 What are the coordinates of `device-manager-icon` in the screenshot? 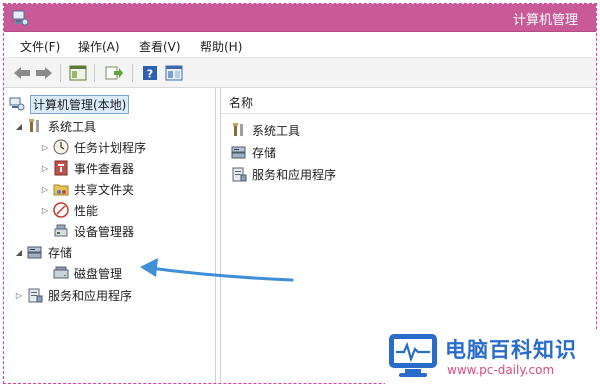 It's located at (61, 230).